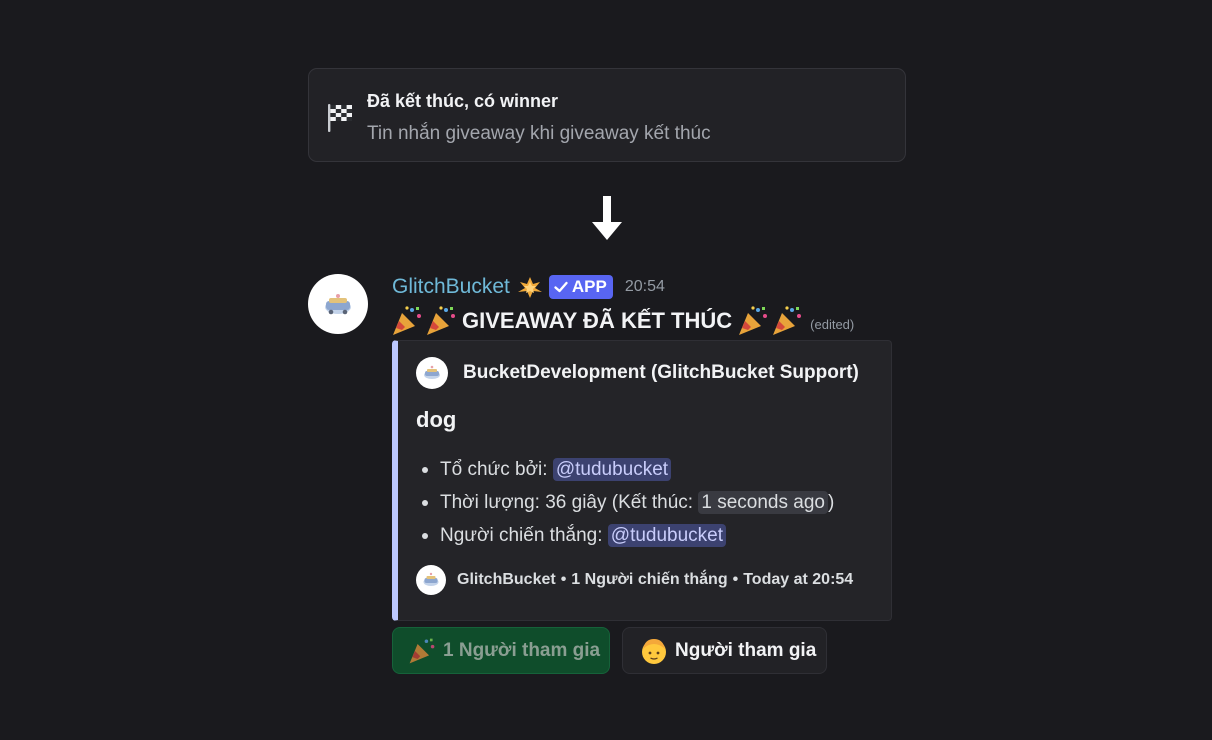 This screenshot has width=1212, height=740. Describe the element at coordinates (654, 651) in the screenshot. I see `person-icon` at that location.